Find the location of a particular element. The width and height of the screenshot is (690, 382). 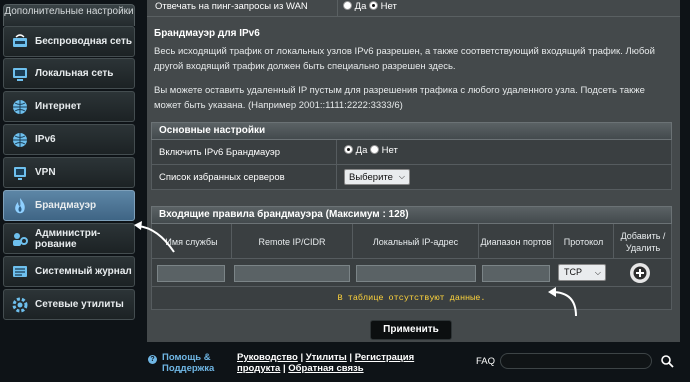

basic-settings-header: Основные настройки is located at coordinates (411, 131).